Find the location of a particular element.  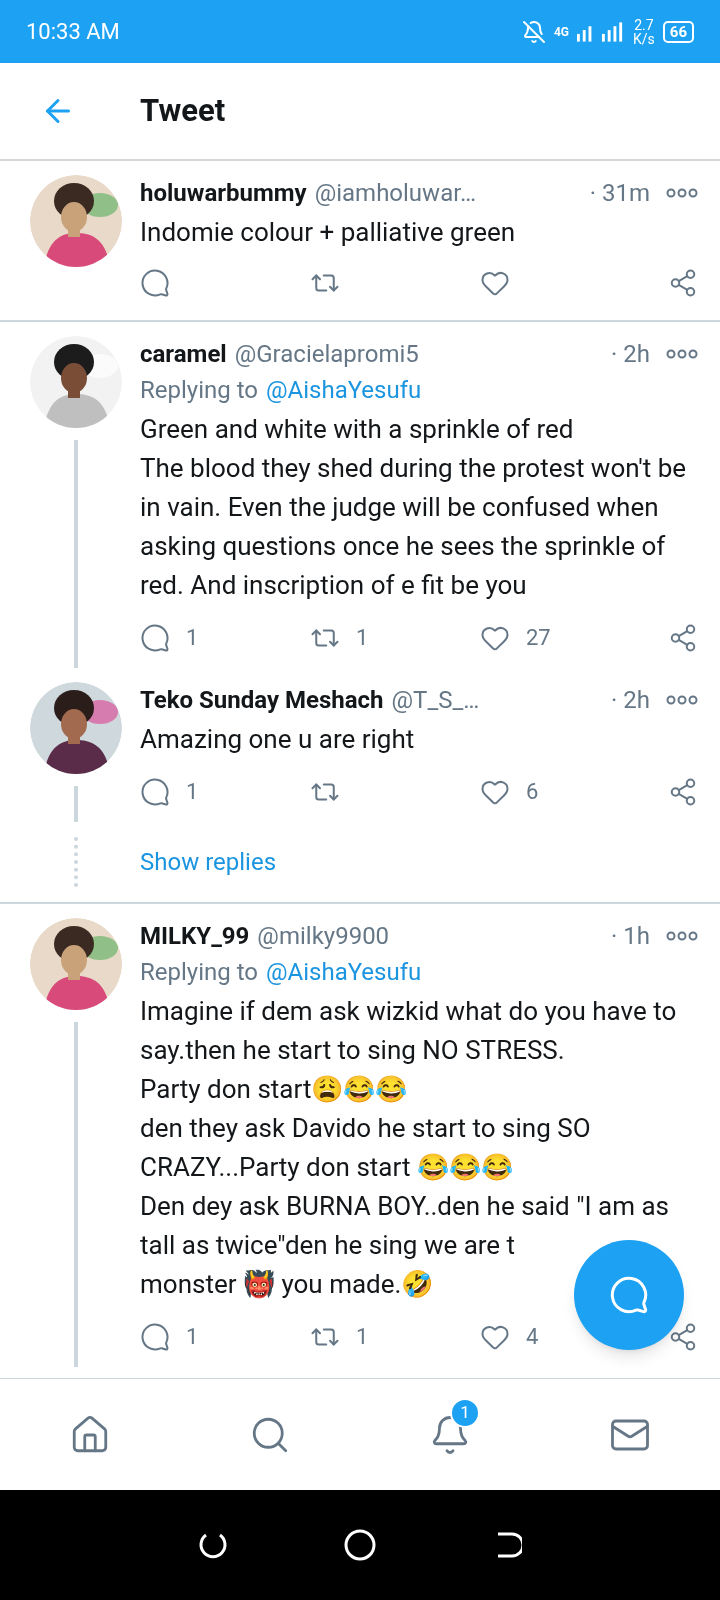

signal-icon is located at coordinates (601, 31).